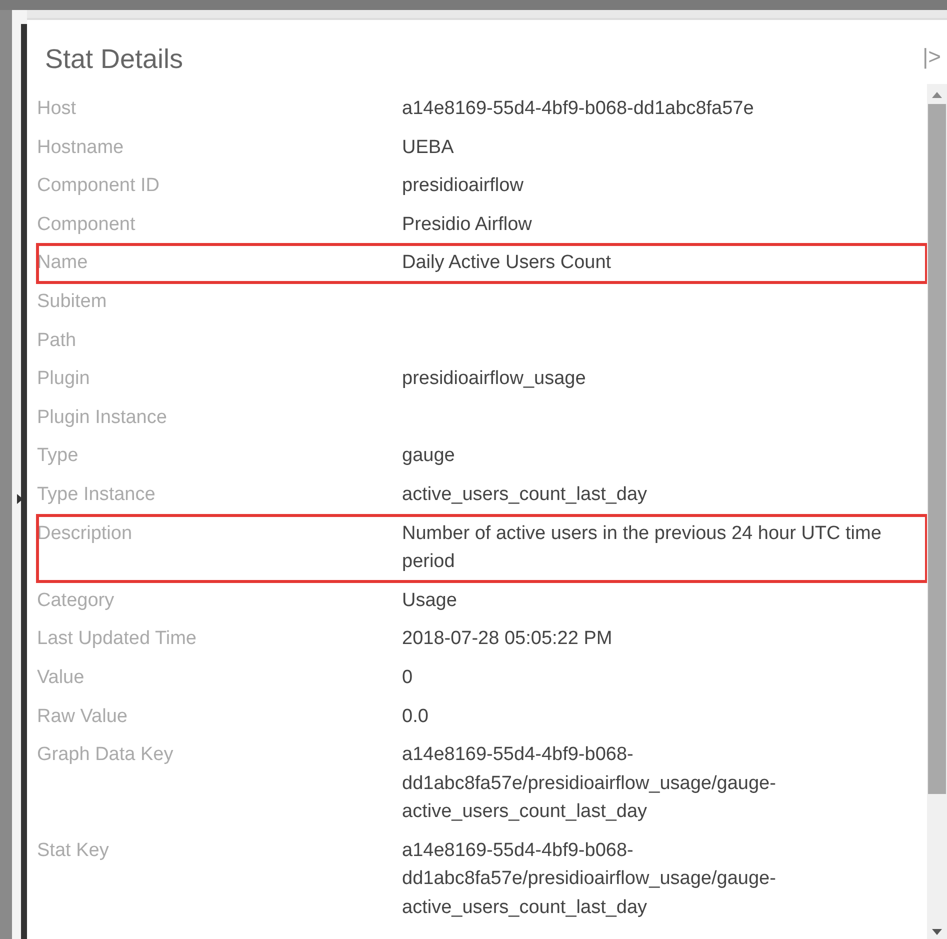 This screenshot has width=947, height=939. Describe the element at coordinates (63, 263) in the screenshot. I see `field-label: Name` at that location.